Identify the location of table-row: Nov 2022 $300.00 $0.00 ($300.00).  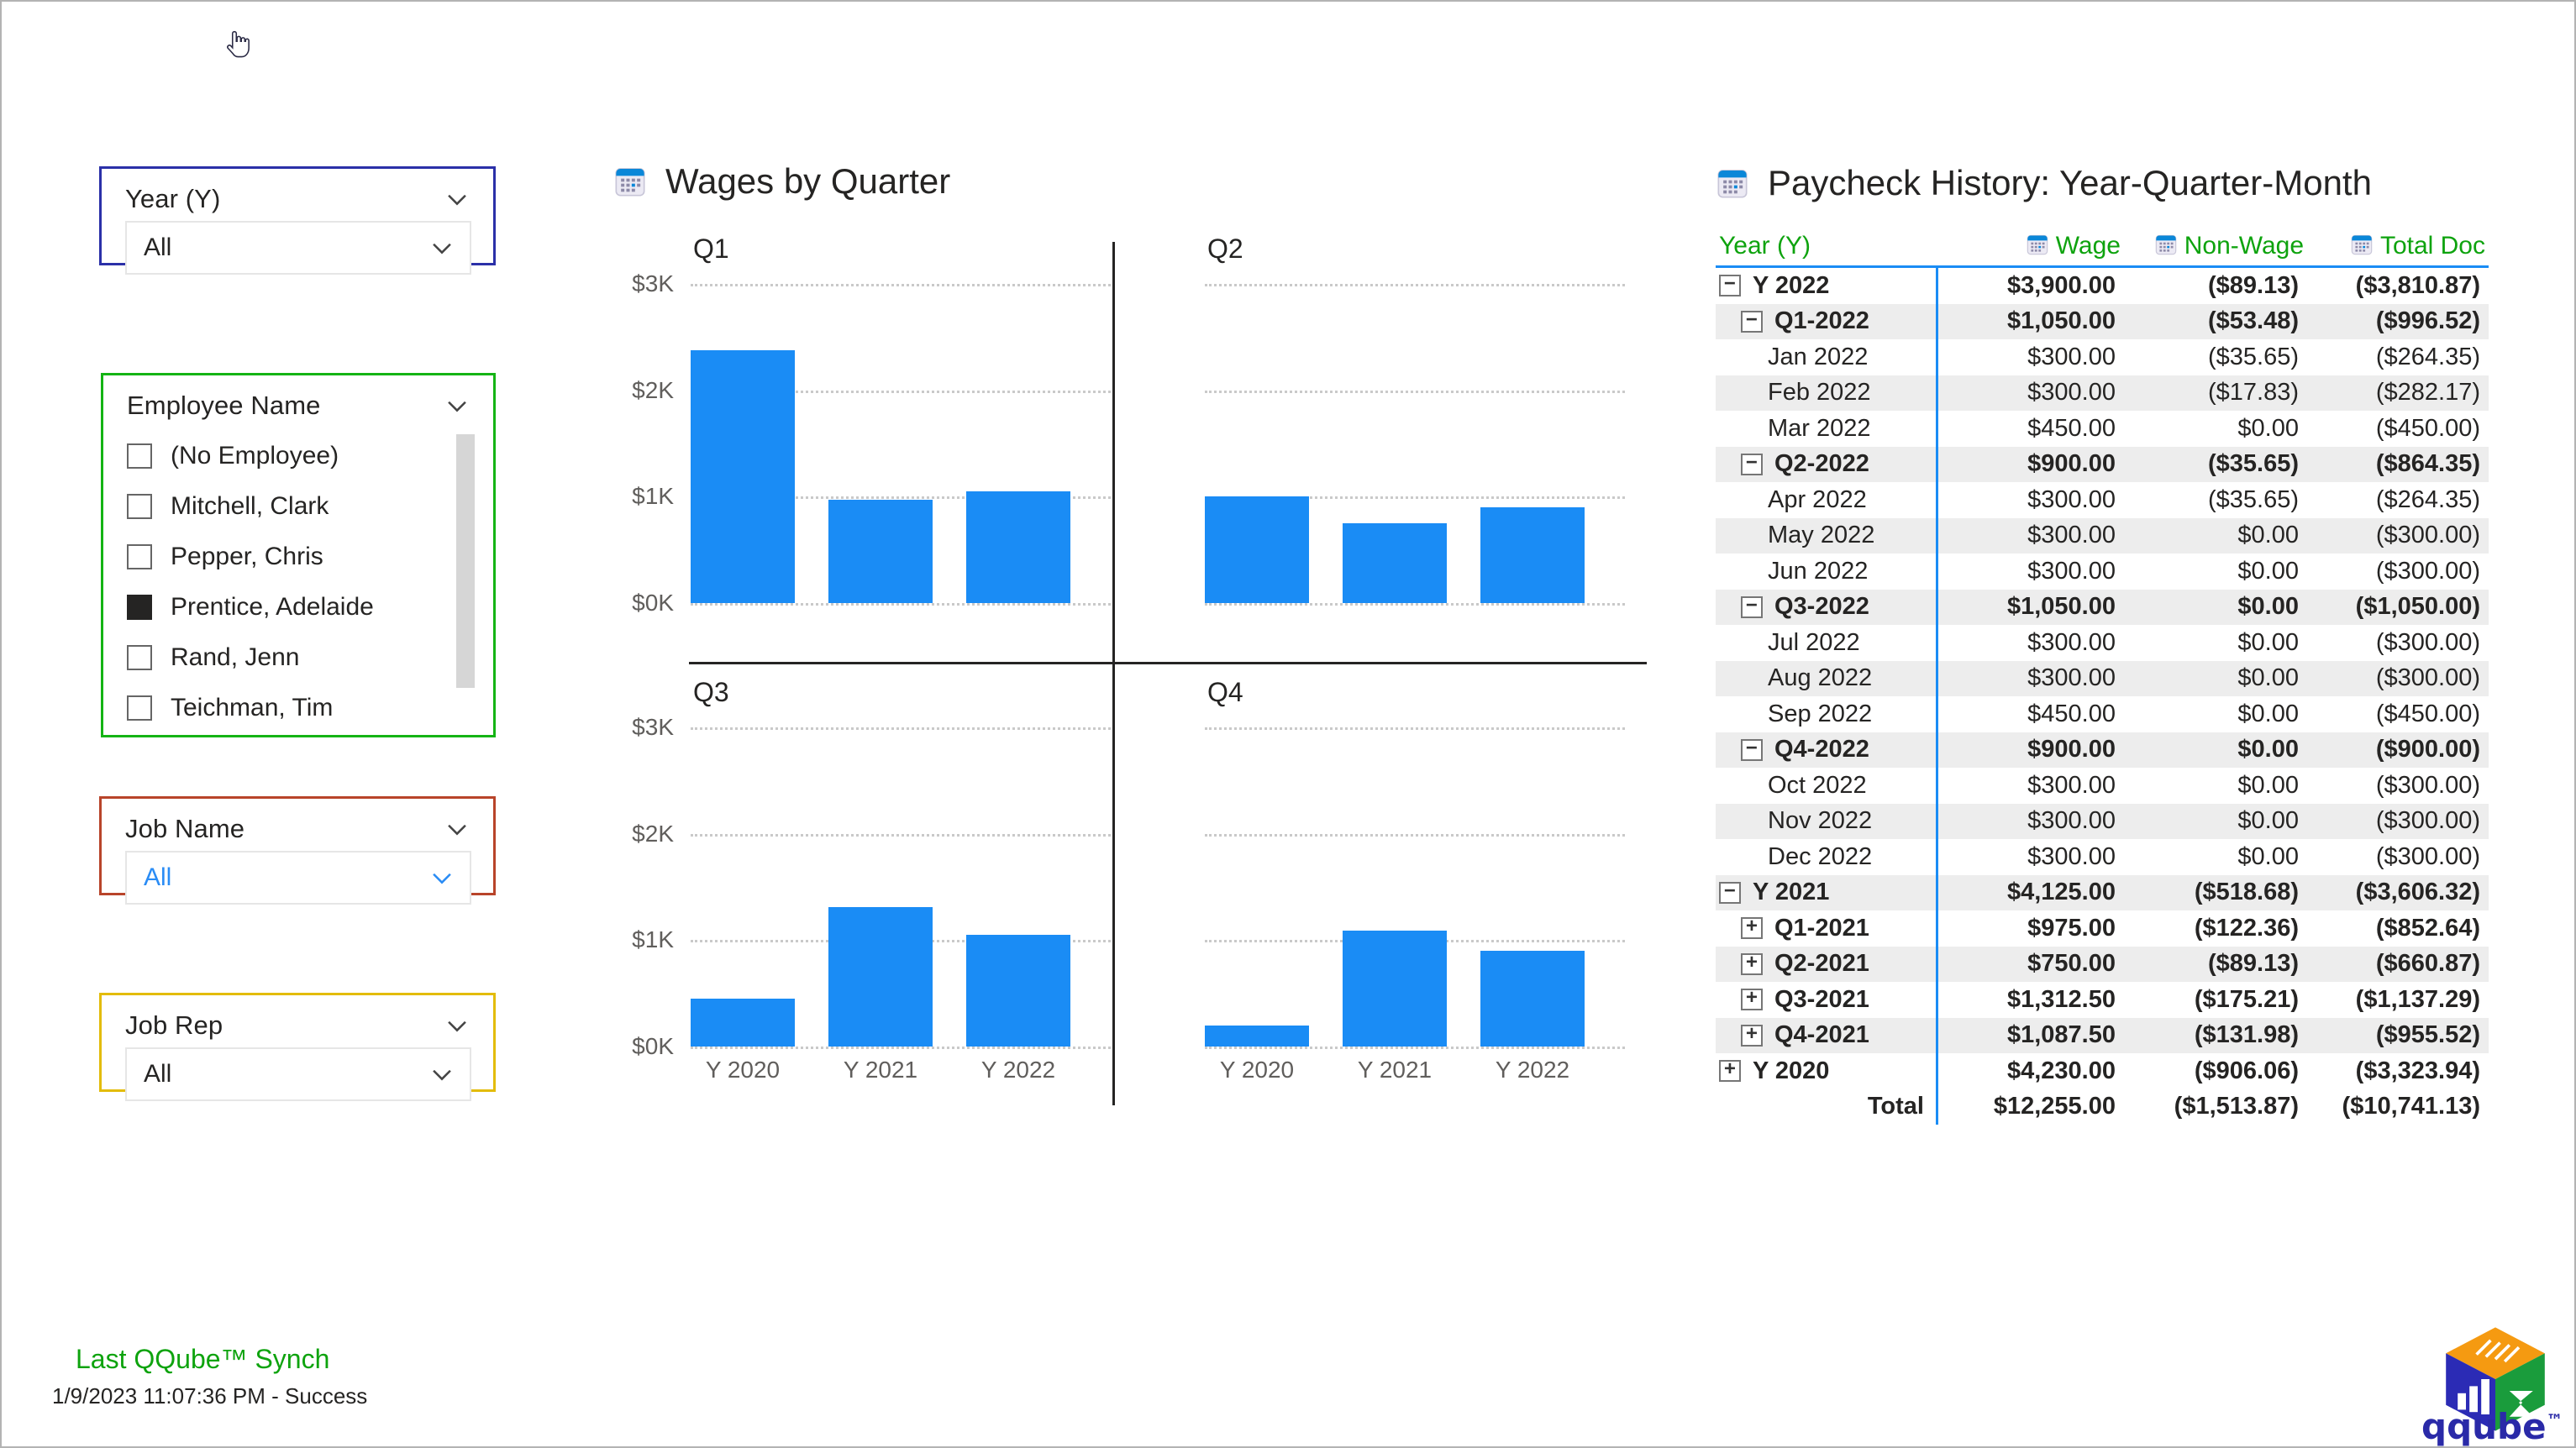
(2102, 821).